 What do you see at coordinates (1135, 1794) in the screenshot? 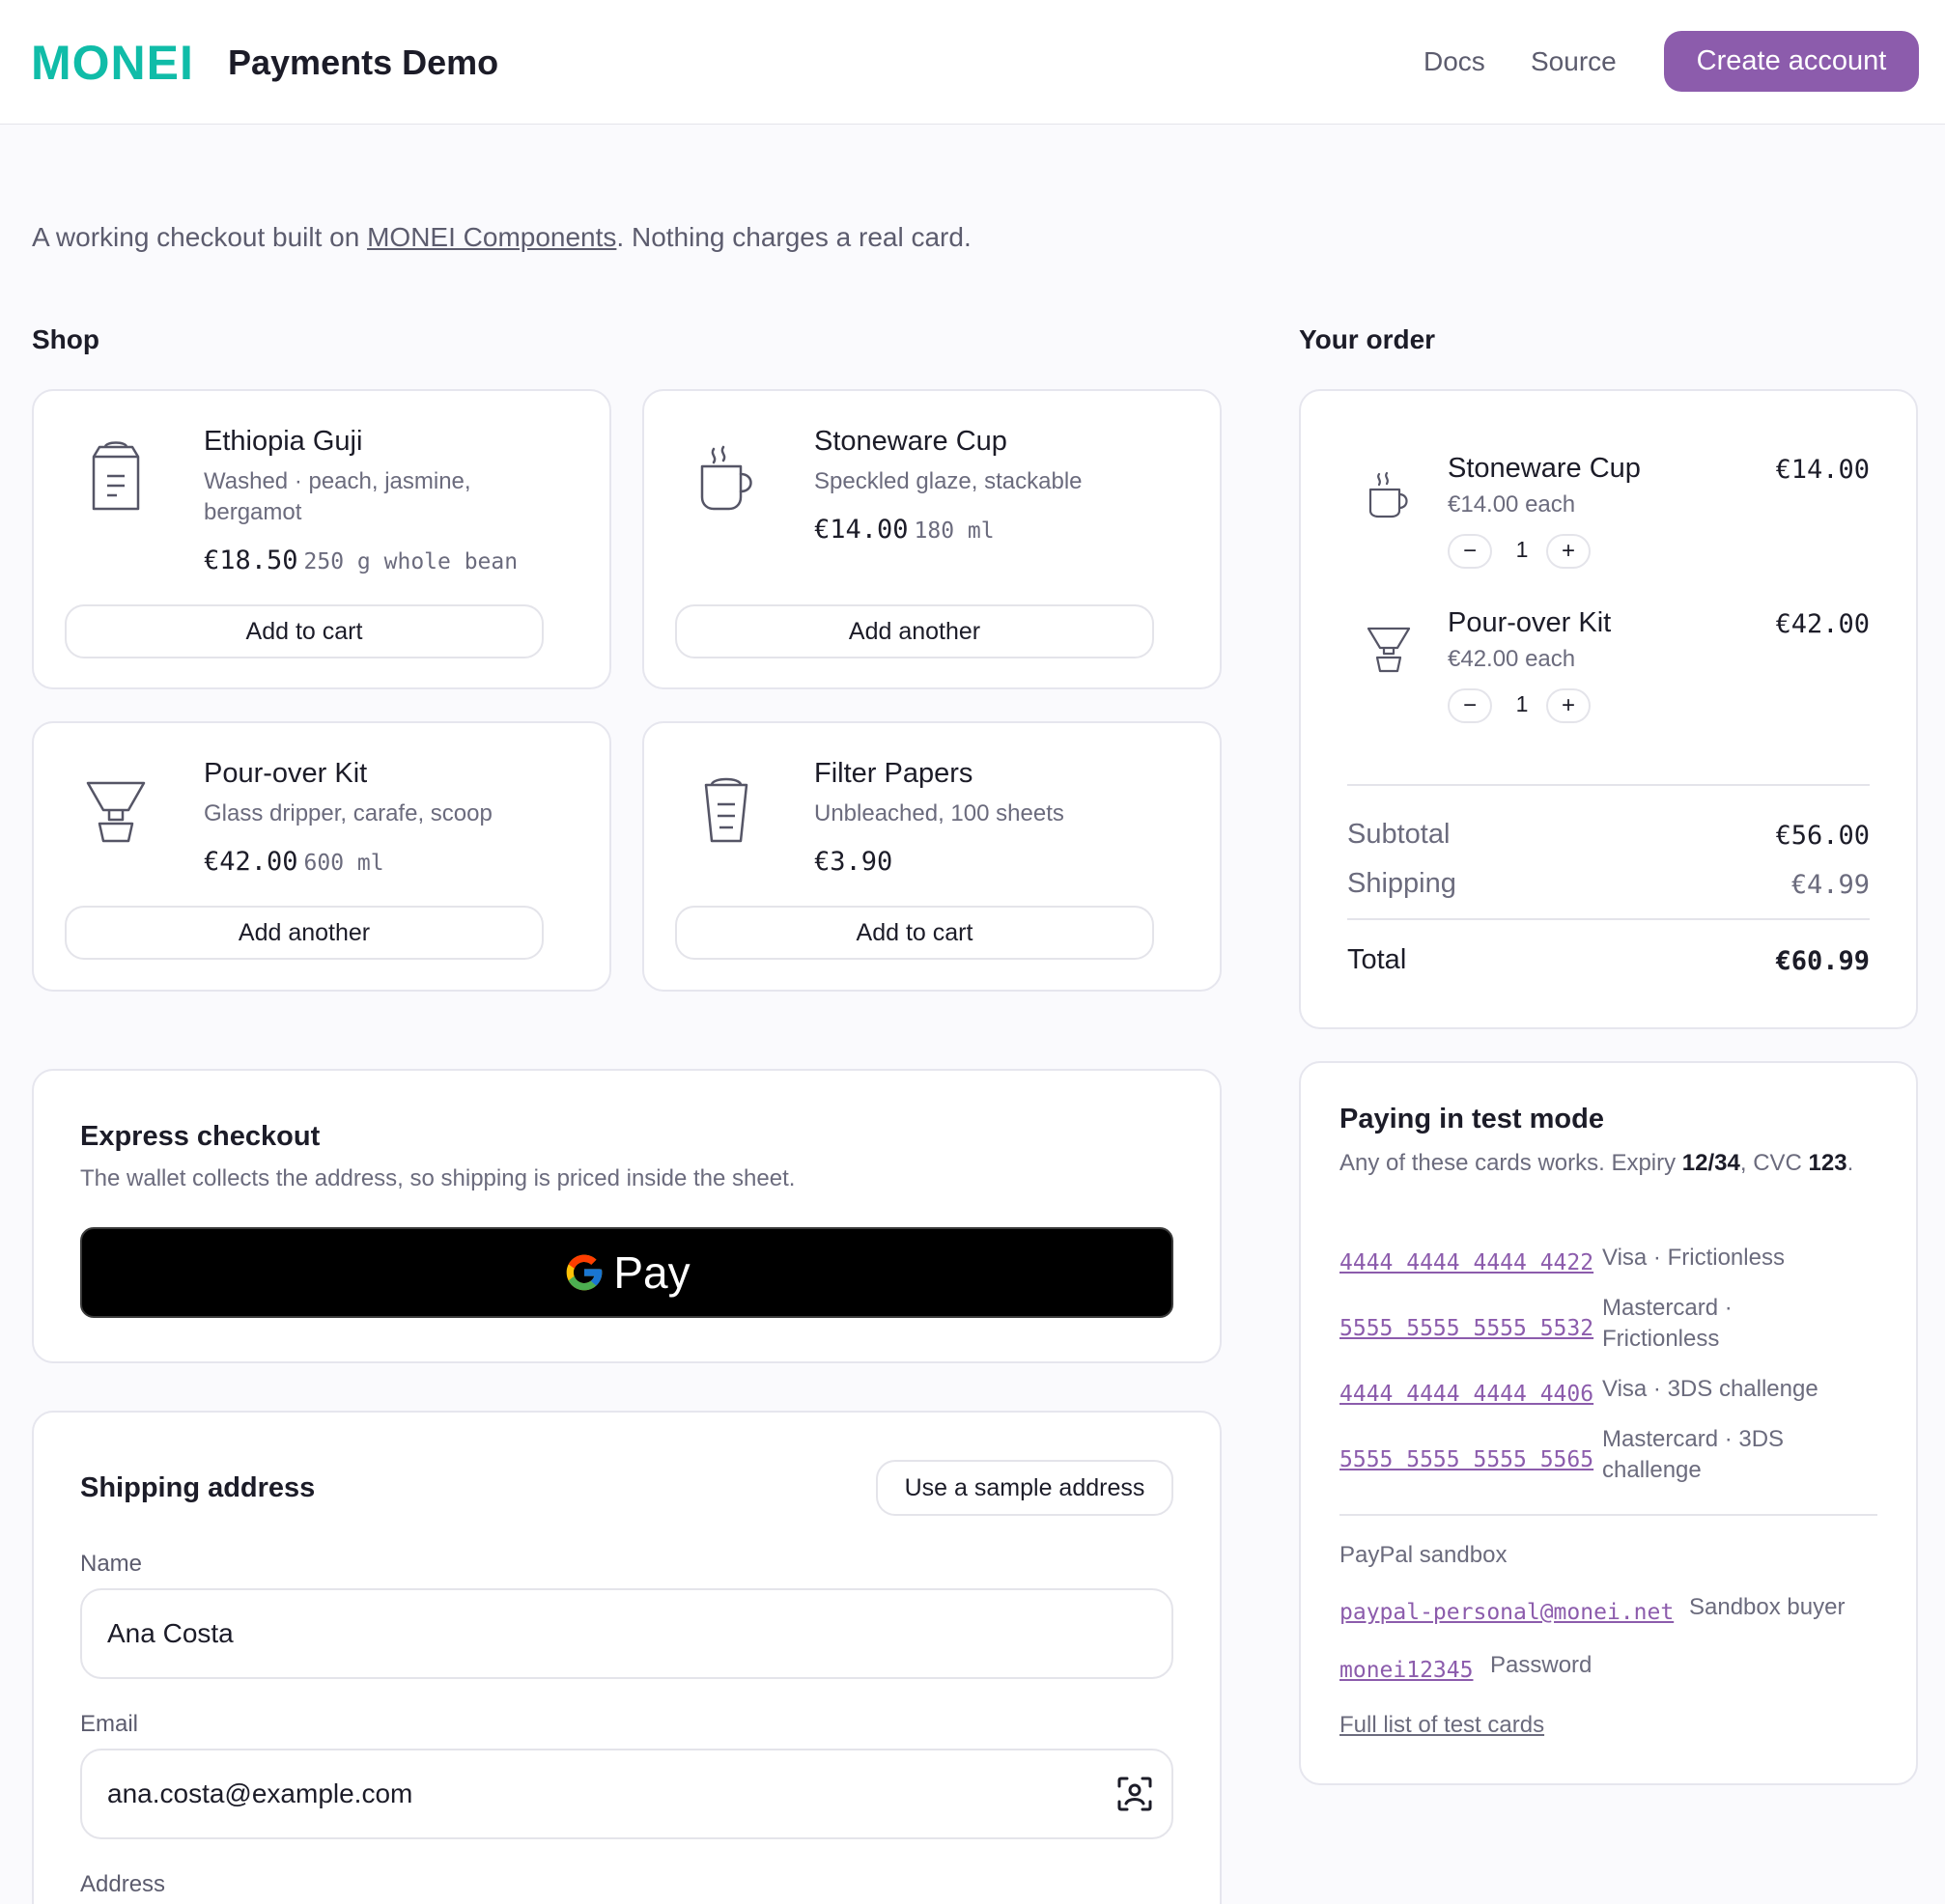
I see `autofill-contact-icon` at bounding box center [1135, 1794].